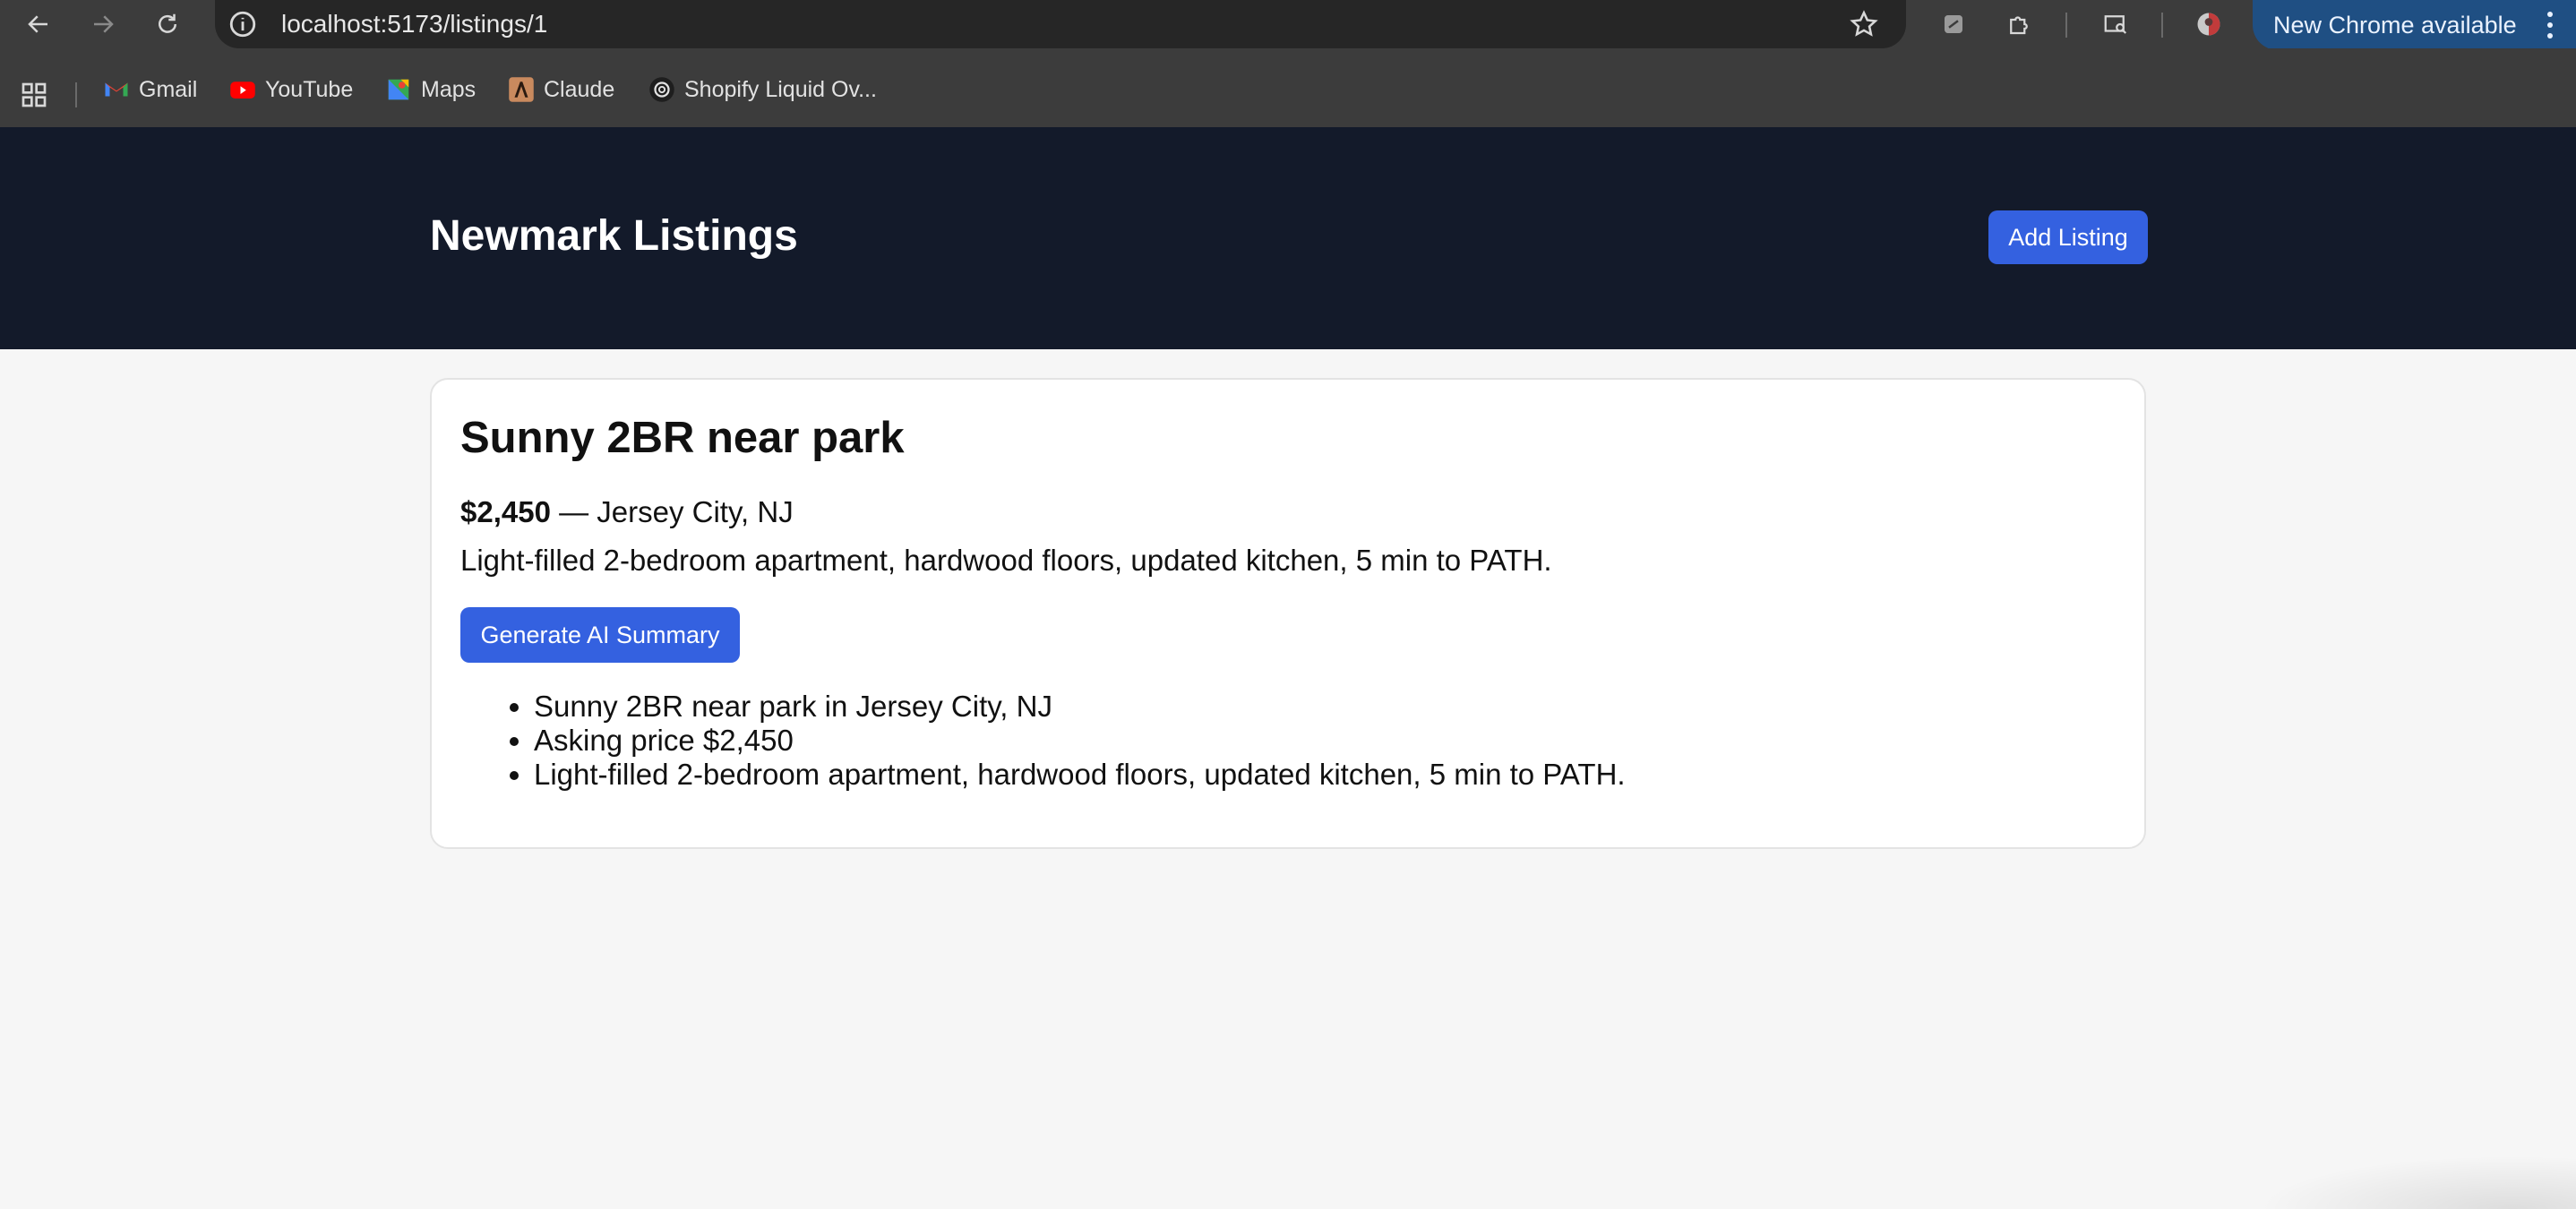 This screenshot has height=1209, width=2576. What do you see at coordinates (242, 89) in the screenshot?
I see `youtube-icon` at bounding box center [242, 89].